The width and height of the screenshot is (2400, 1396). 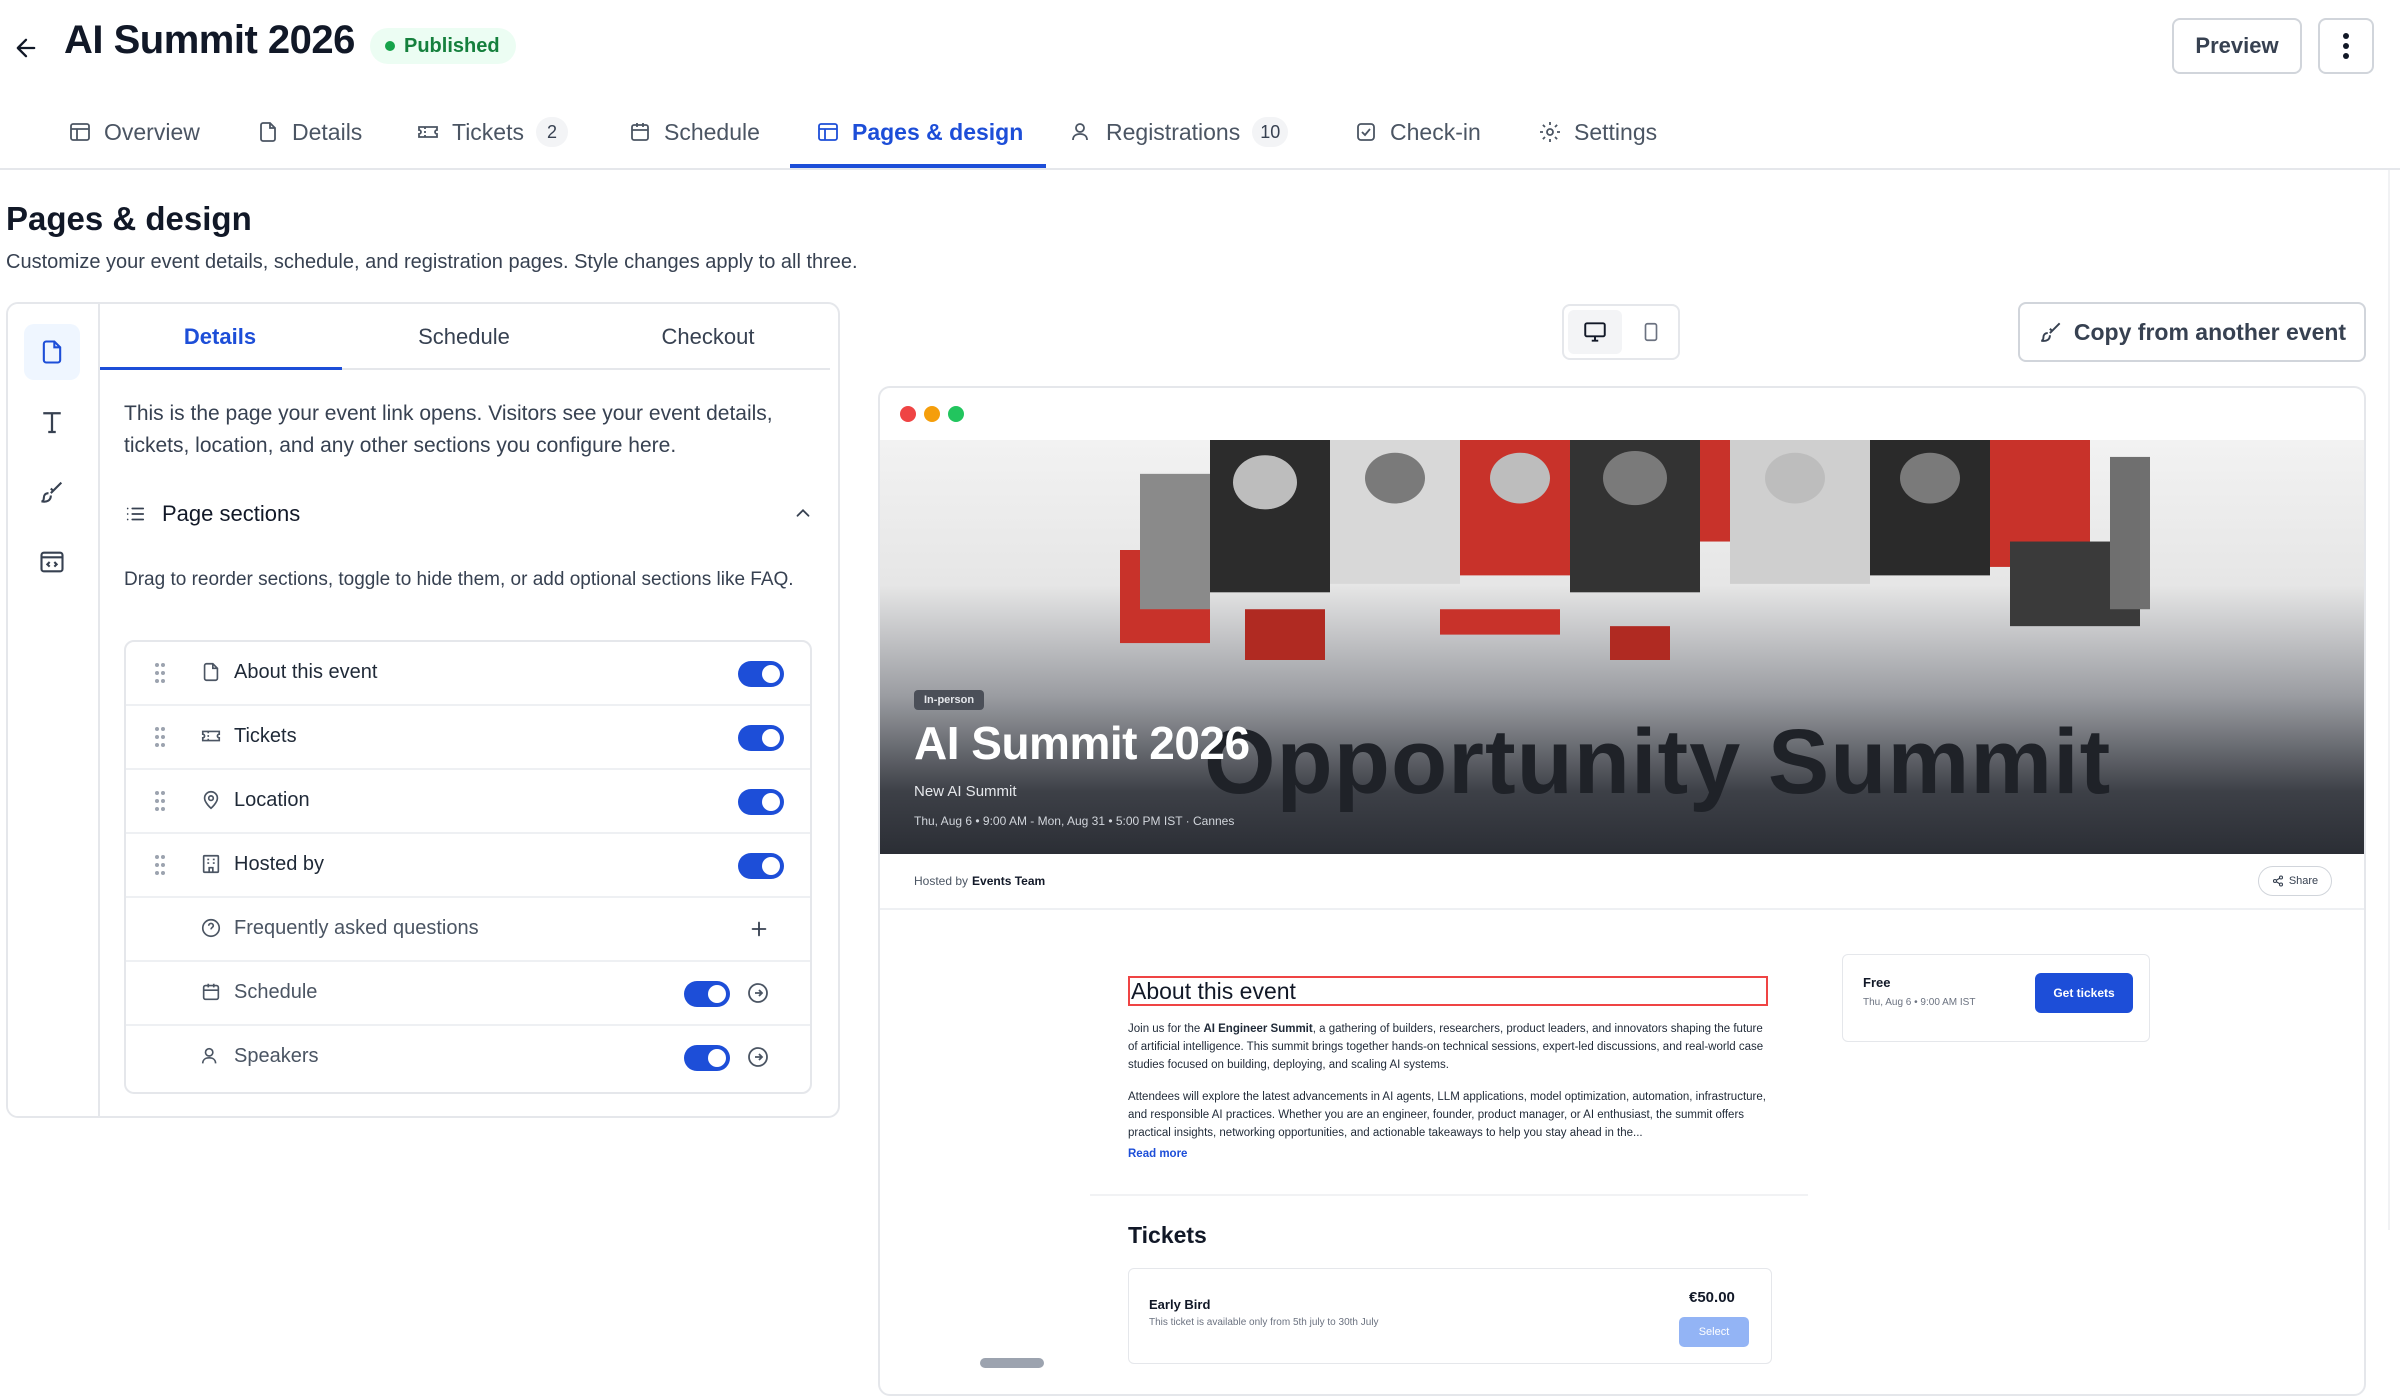 What do you see at coordinates (129, 218) in the screenshot?
I see `page-title: Pages & design` at bounding box center [129, 218].